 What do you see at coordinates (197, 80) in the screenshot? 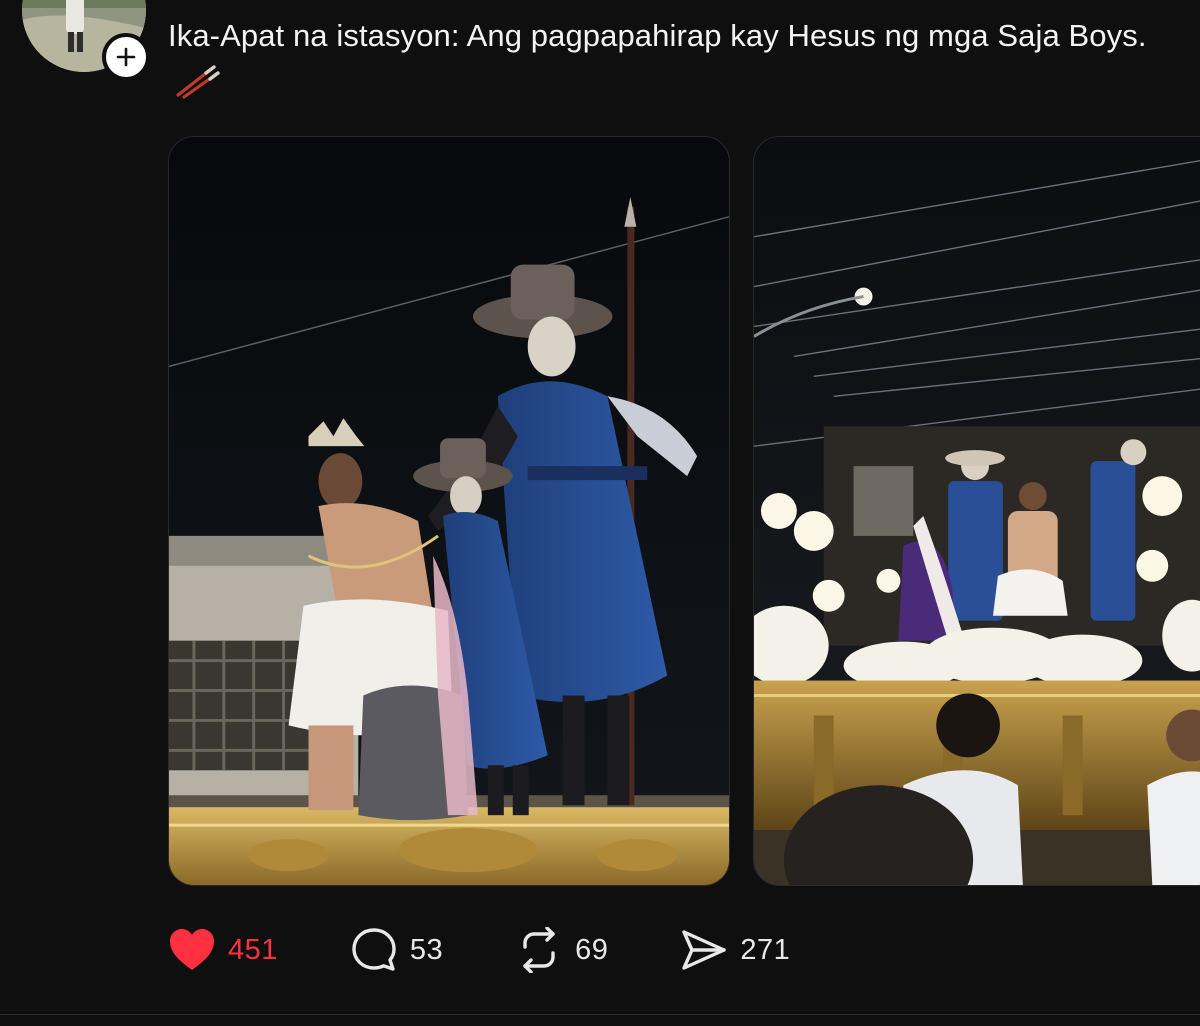
I see `chopsticks-emoji` at bounding box center [197, 80].